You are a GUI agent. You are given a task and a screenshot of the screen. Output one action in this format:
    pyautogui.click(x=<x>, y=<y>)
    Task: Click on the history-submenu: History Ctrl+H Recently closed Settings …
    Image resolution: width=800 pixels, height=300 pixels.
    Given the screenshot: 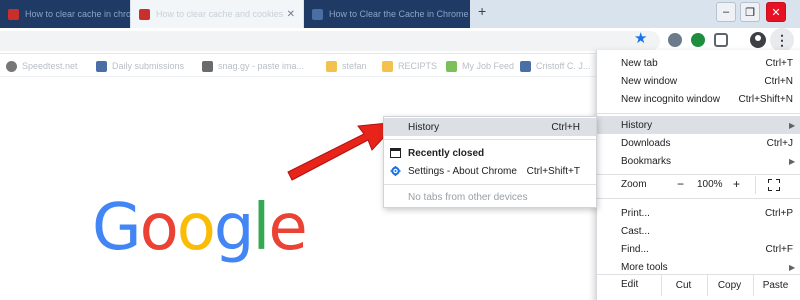 What is the action you would take?
    pyautogui.click(x=490, y=162)
    